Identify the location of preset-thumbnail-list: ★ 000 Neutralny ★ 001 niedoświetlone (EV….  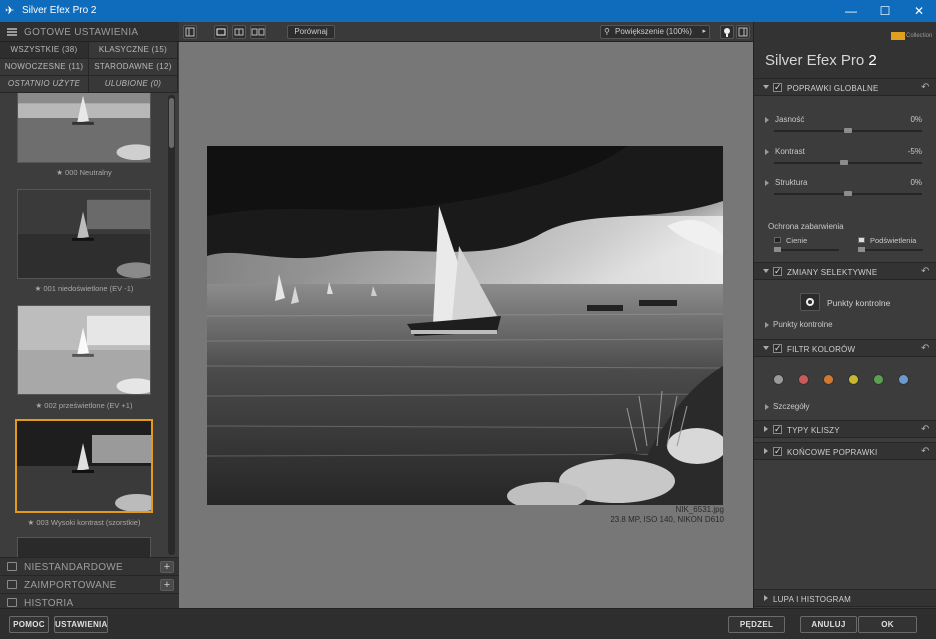
(89, 325).